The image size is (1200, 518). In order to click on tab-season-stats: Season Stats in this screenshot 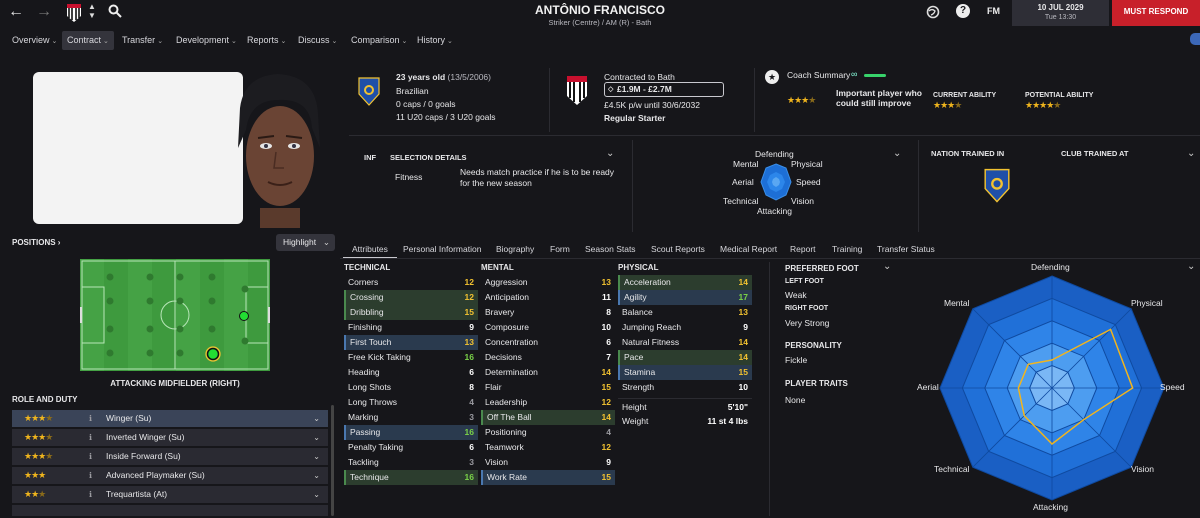, I will do `click(610, 249)`.